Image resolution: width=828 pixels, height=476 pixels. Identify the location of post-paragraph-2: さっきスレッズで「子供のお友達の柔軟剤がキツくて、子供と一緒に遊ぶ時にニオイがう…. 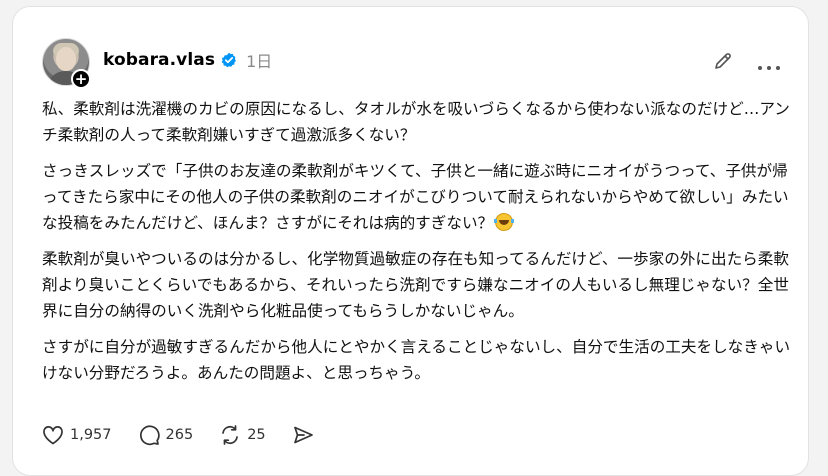
(418, 197).